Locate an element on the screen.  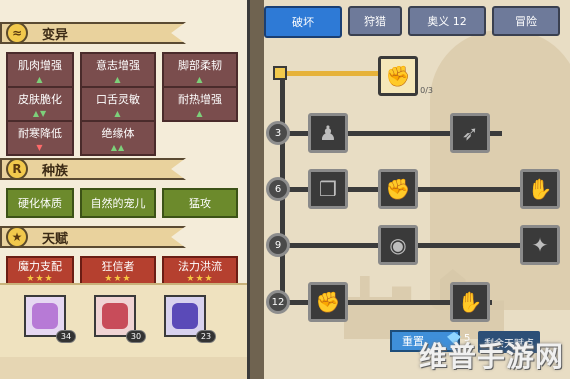
row-level-badge: 6 is located at coordinates (278, 189).